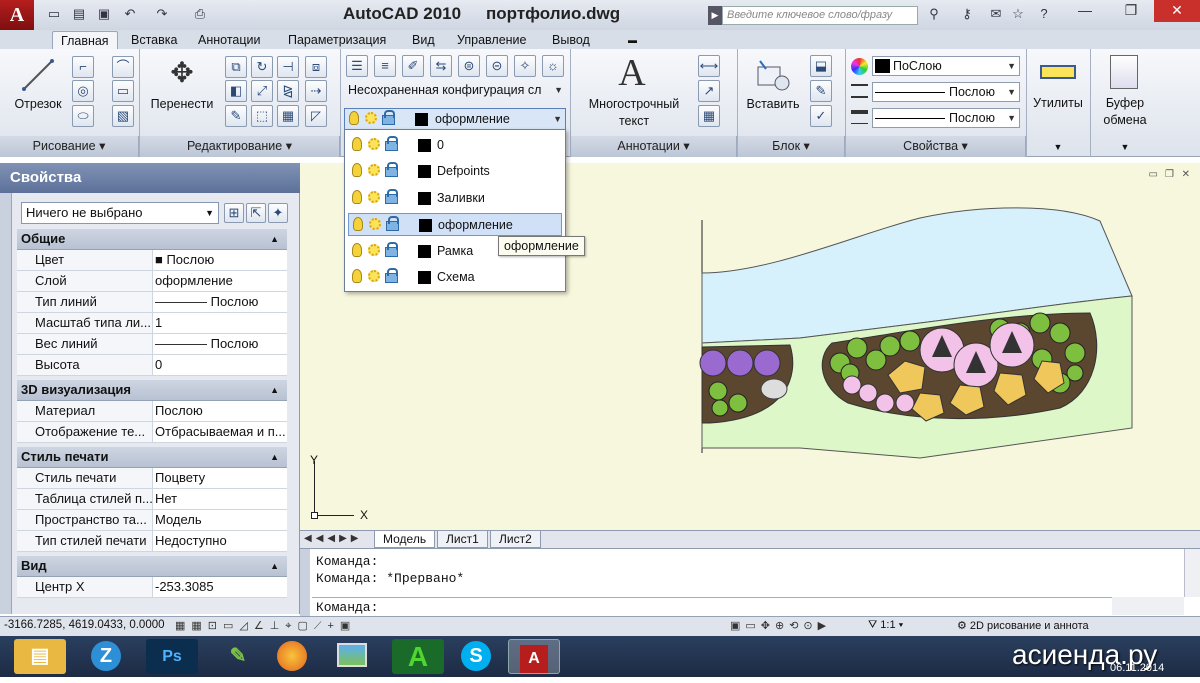 This screenshot has width=1200, height=683. Describe the element at coordinates (1131, 11) in the screenshot. I see `maximize-icon: ❐` at that location.